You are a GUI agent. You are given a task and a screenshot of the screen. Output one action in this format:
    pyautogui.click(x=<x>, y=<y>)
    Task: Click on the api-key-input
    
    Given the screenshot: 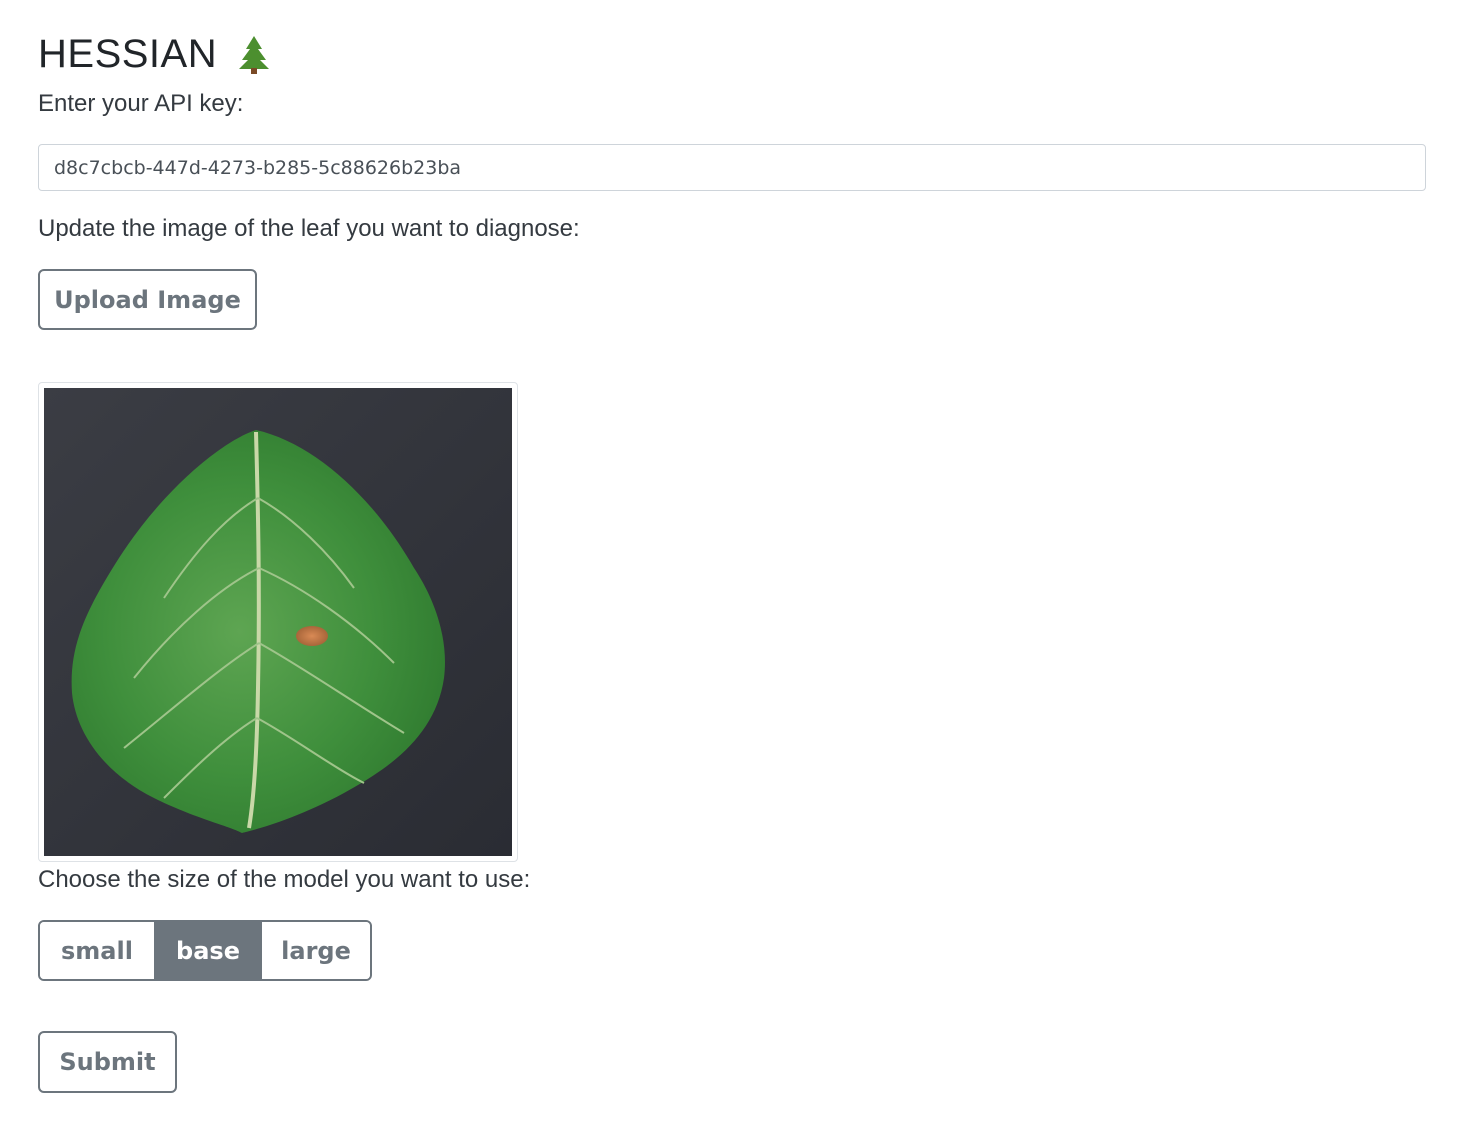 What is the action you would take?
    pyautogui.click(x=732, y=167)
    